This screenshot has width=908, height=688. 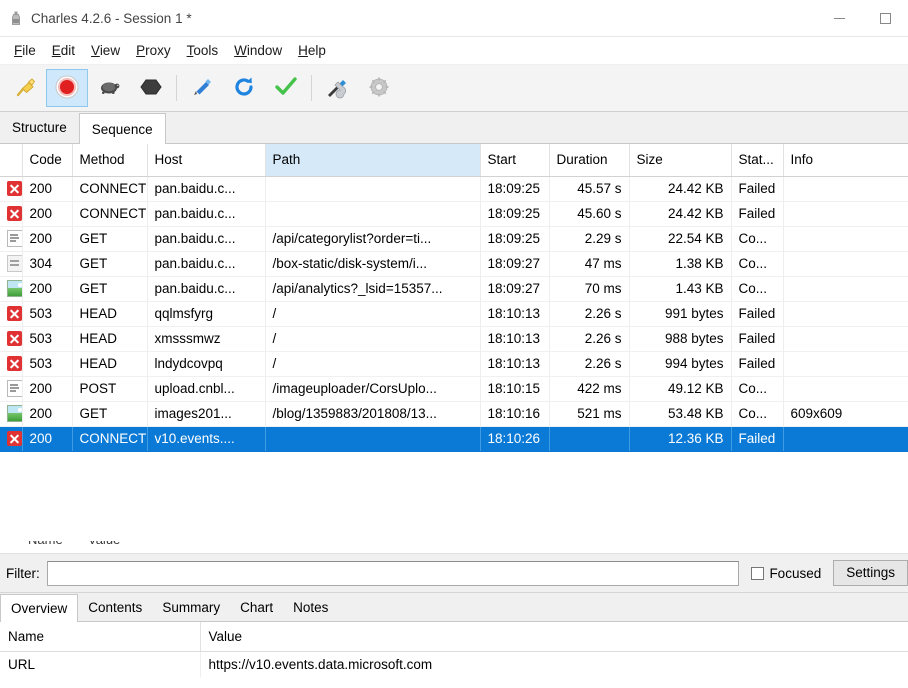 I want to click on focused-checkbox-group: Focused, so click(x=786, y=573).